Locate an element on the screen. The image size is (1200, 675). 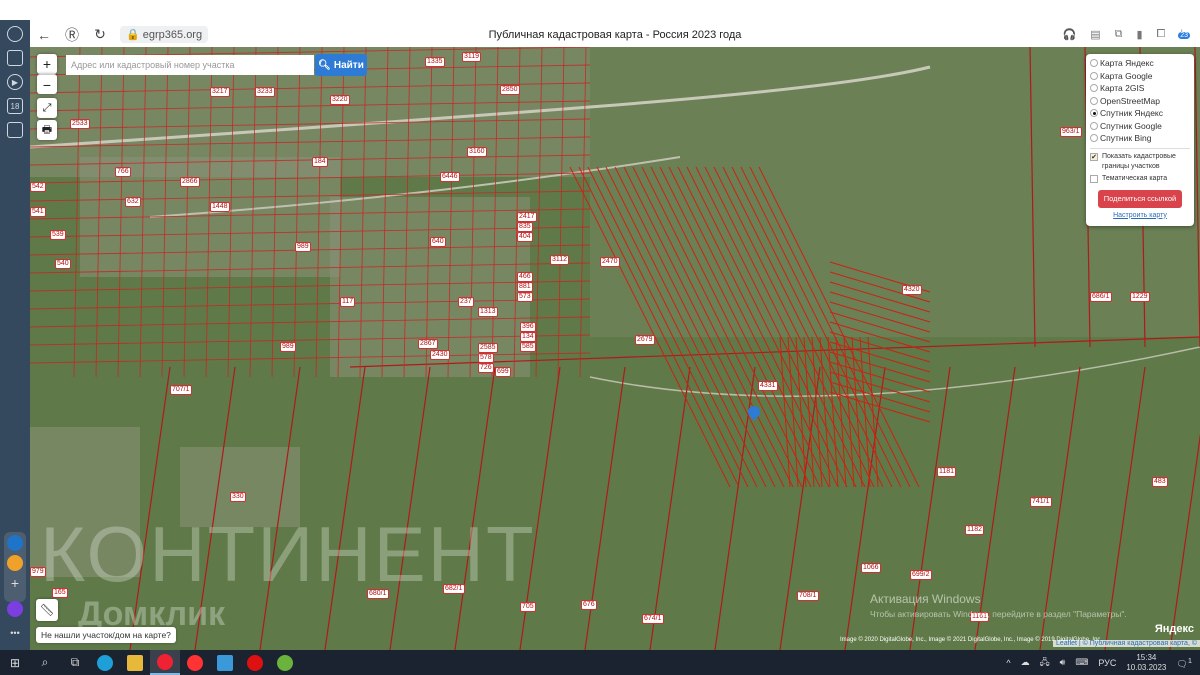
address-bar: 🔒 egrp365.org is located at coordinates (164, 34).